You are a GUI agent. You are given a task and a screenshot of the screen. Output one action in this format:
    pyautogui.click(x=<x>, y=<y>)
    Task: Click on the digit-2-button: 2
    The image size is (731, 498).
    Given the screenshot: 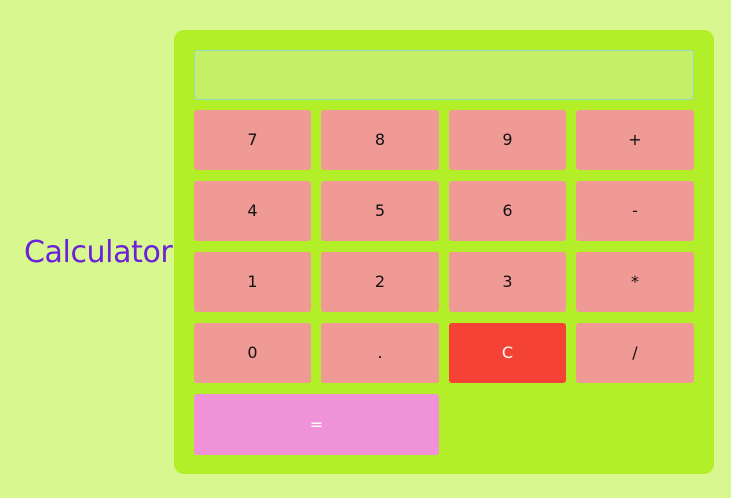 What is the action you would take?
    pyautogui.click(x=380, y=282)
    